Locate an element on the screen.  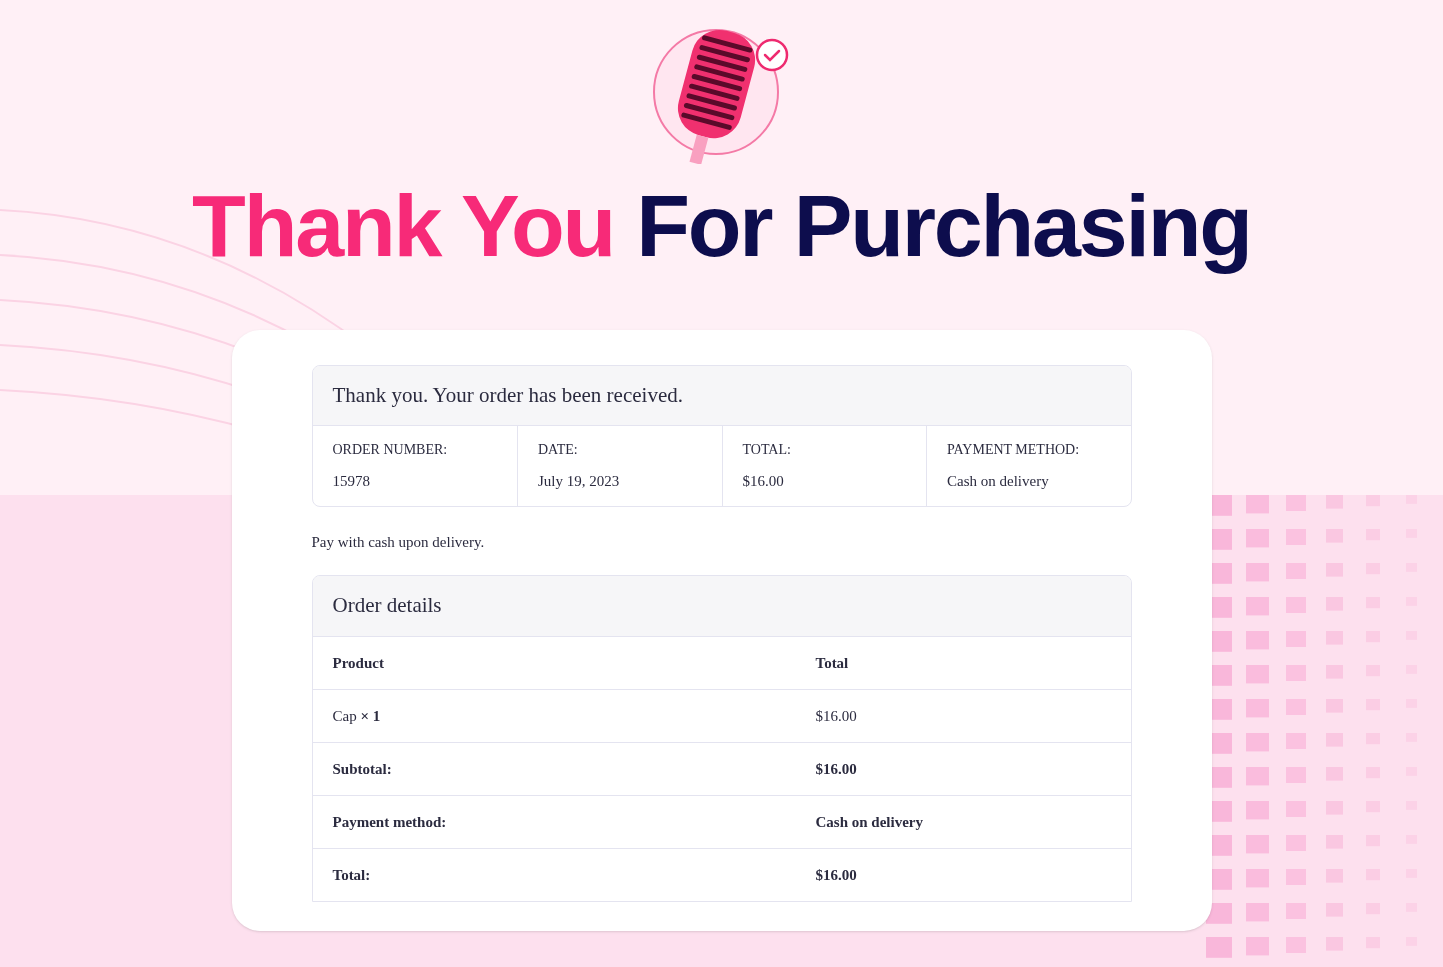
overview-value: $16.00 is located at coordinates (763, 481).